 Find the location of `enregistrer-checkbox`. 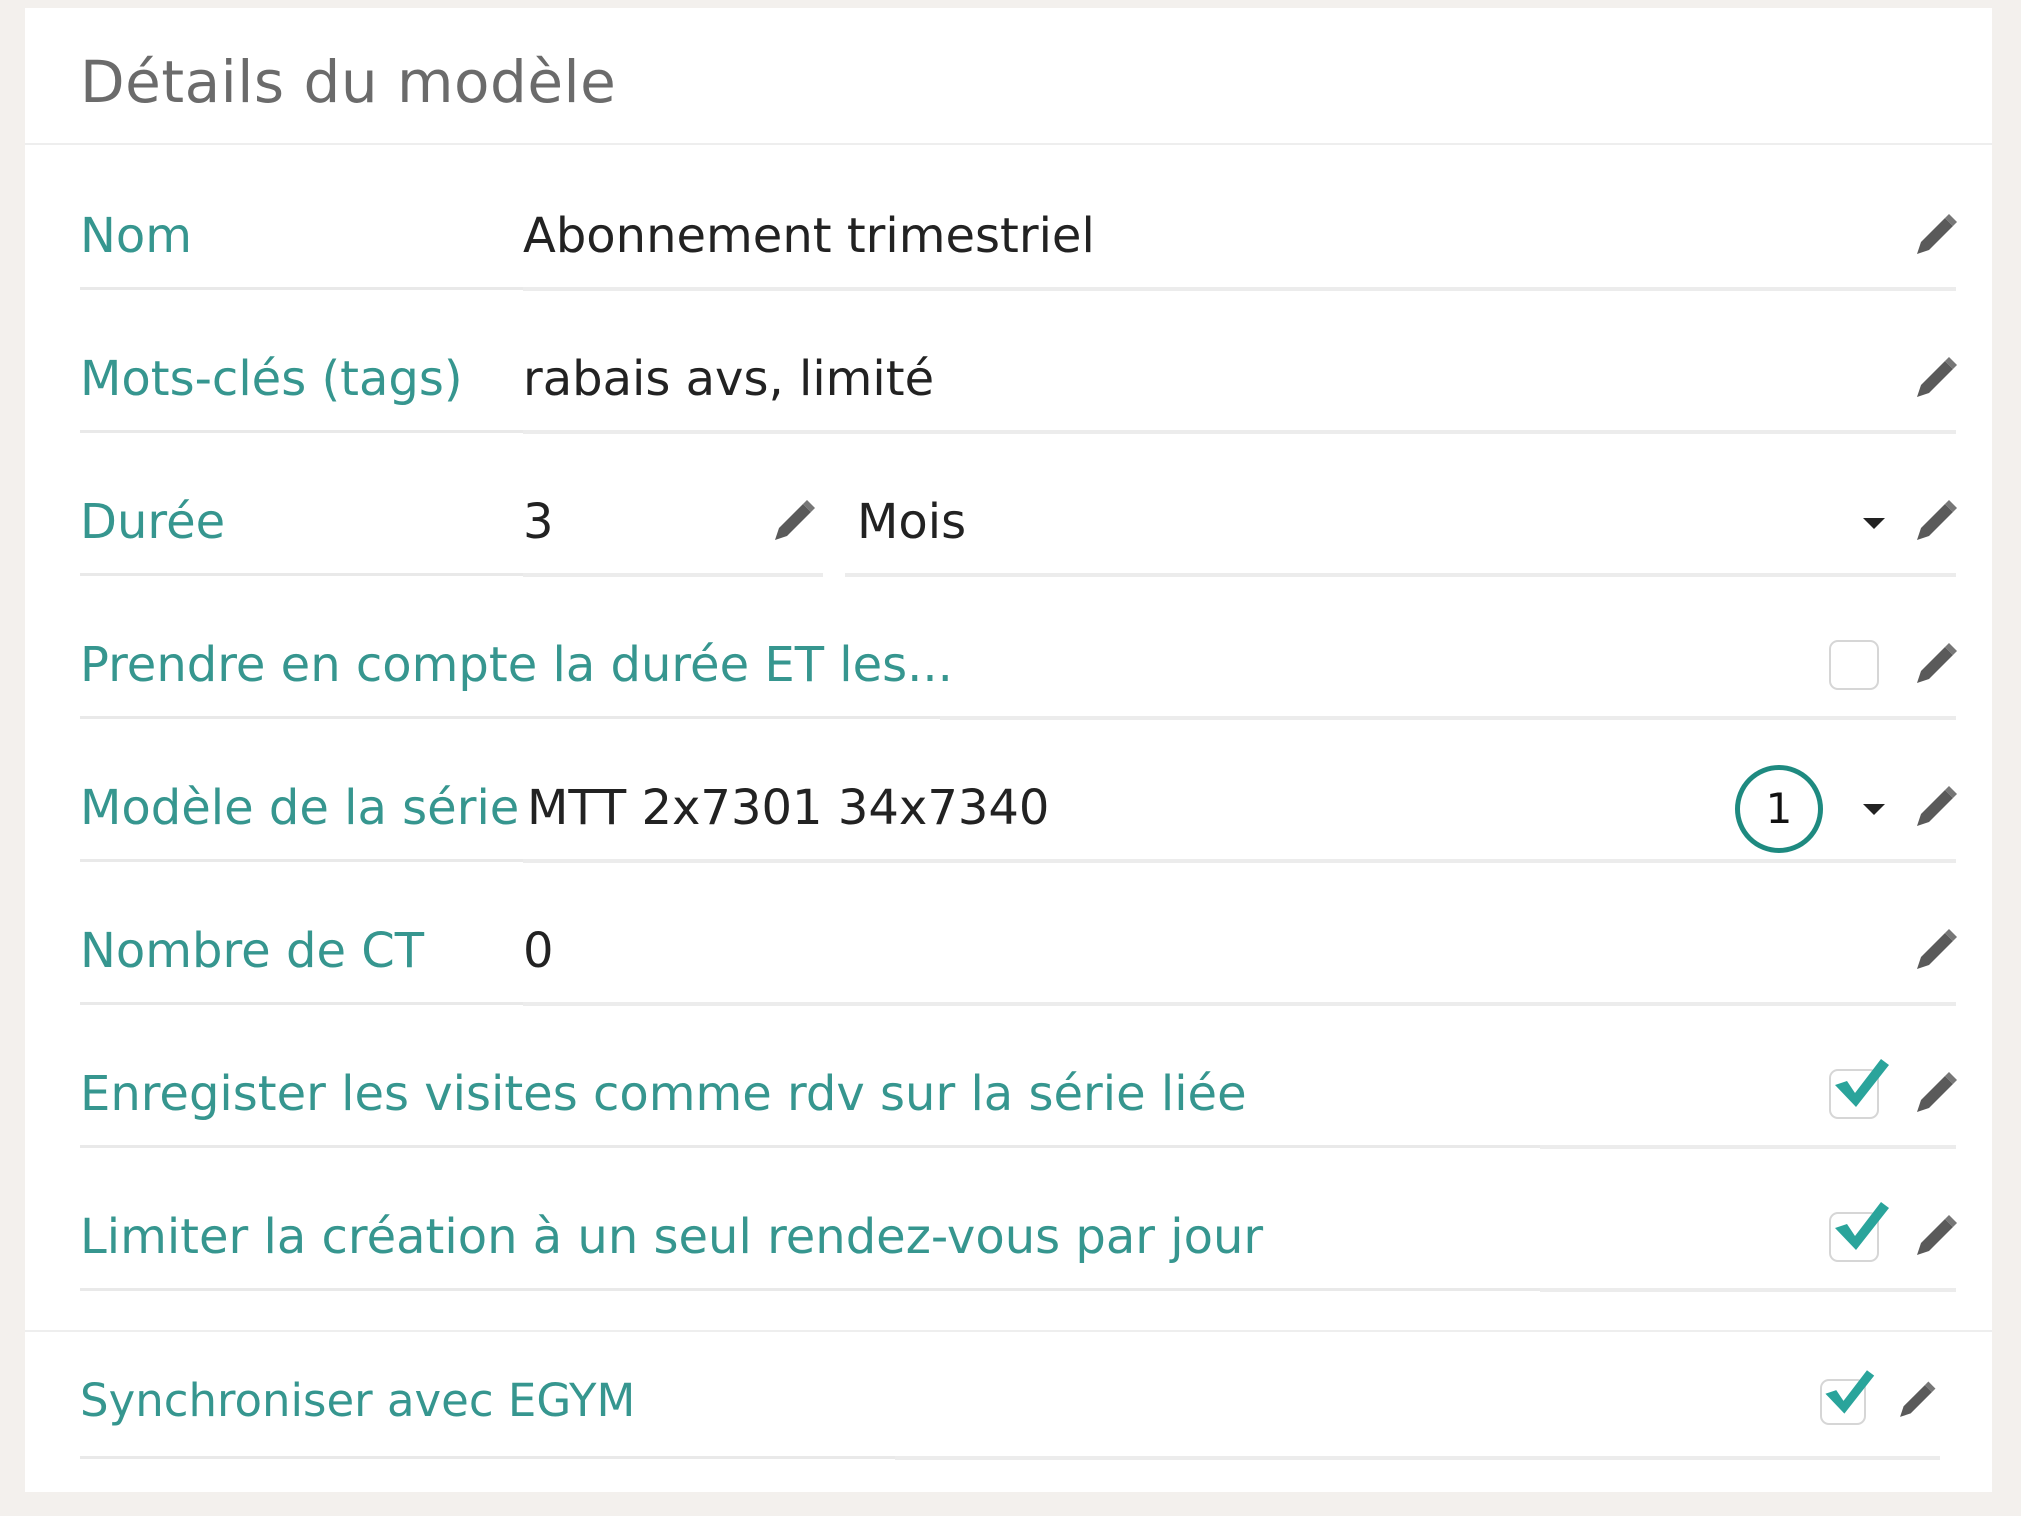

enregistrer-checkbox is located at coordinates (1859, 1089).